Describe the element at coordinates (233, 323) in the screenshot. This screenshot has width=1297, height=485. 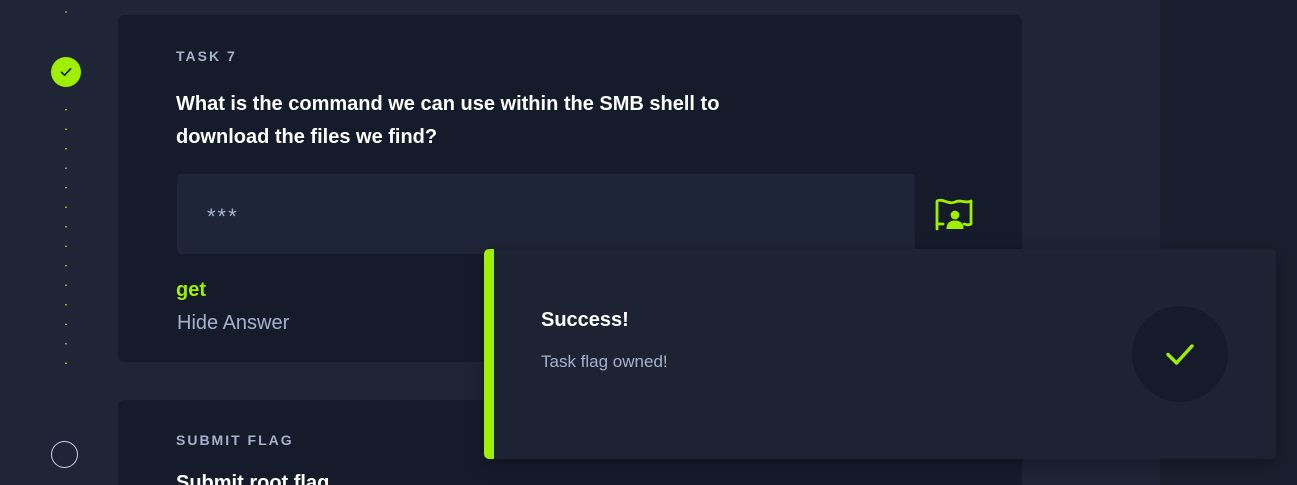
I see `hide-answer-link: Hide Answer` at that location.